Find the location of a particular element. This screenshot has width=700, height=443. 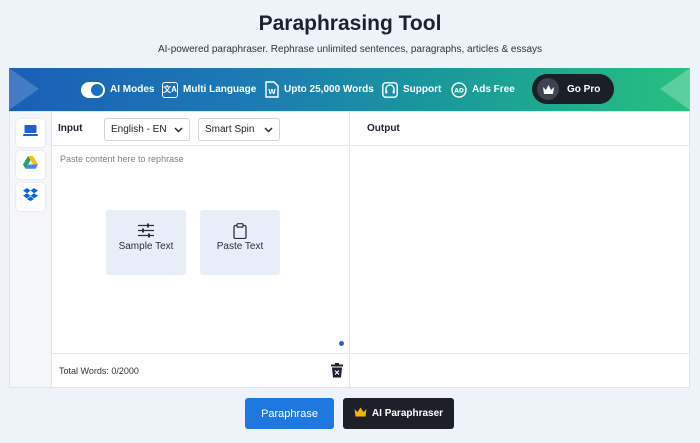

headset-icon is located at coordinates (390, 89).